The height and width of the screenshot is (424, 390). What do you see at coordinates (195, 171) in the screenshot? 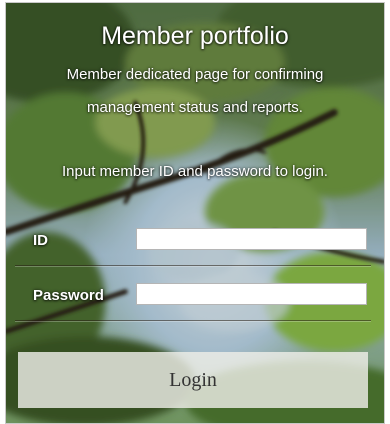
I see `login-instruction: Input member ID and password to login.` at bounding box center [195, 171].